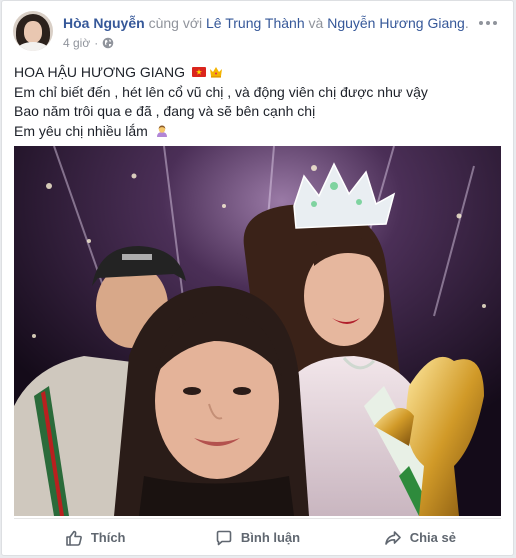 The width and height of the screenshot is (516, 558). Describe the element at coordinates (104, 23) in the screenshot. I see `author-name-link: Hòa Nguyễn` at that location.